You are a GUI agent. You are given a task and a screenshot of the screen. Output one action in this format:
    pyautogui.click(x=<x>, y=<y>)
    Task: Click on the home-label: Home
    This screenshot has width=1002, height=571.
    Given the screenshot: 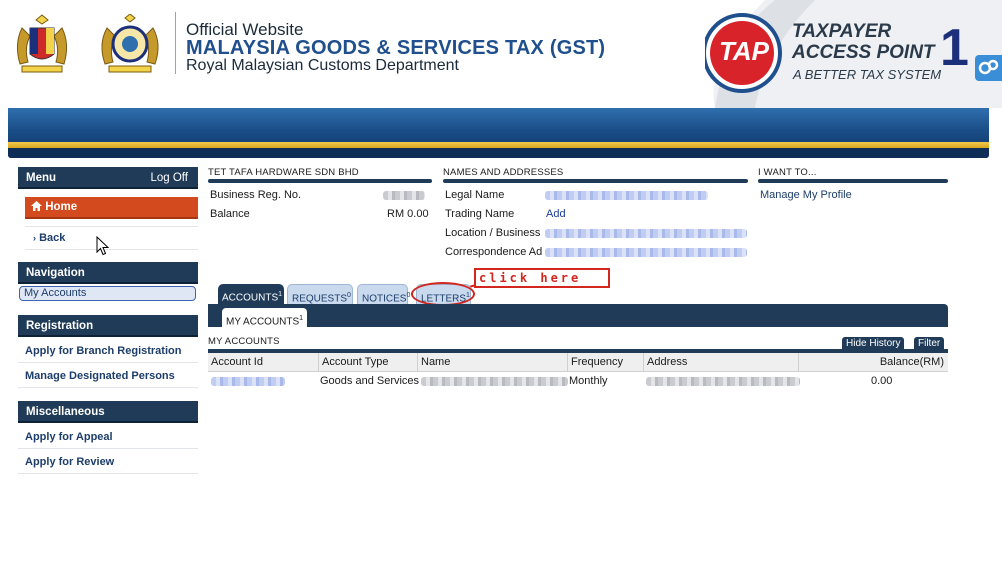 What is the action you would take?
    pyautogui.click(x=61, y=207)
    